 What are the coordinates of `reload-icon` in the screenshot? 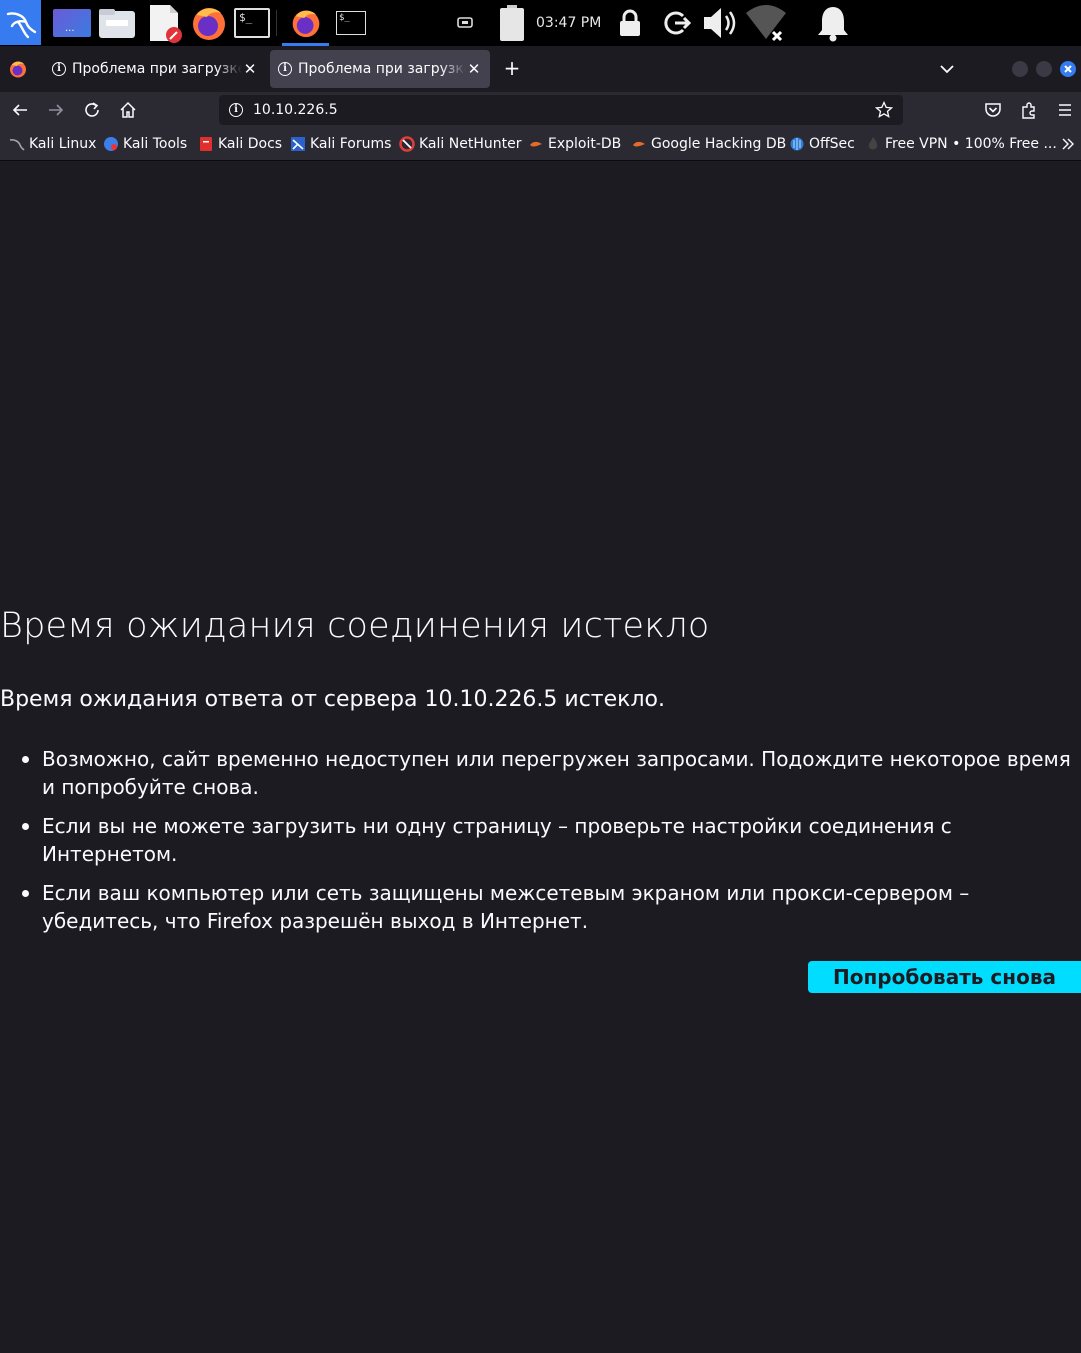 It's located at (92, 109).